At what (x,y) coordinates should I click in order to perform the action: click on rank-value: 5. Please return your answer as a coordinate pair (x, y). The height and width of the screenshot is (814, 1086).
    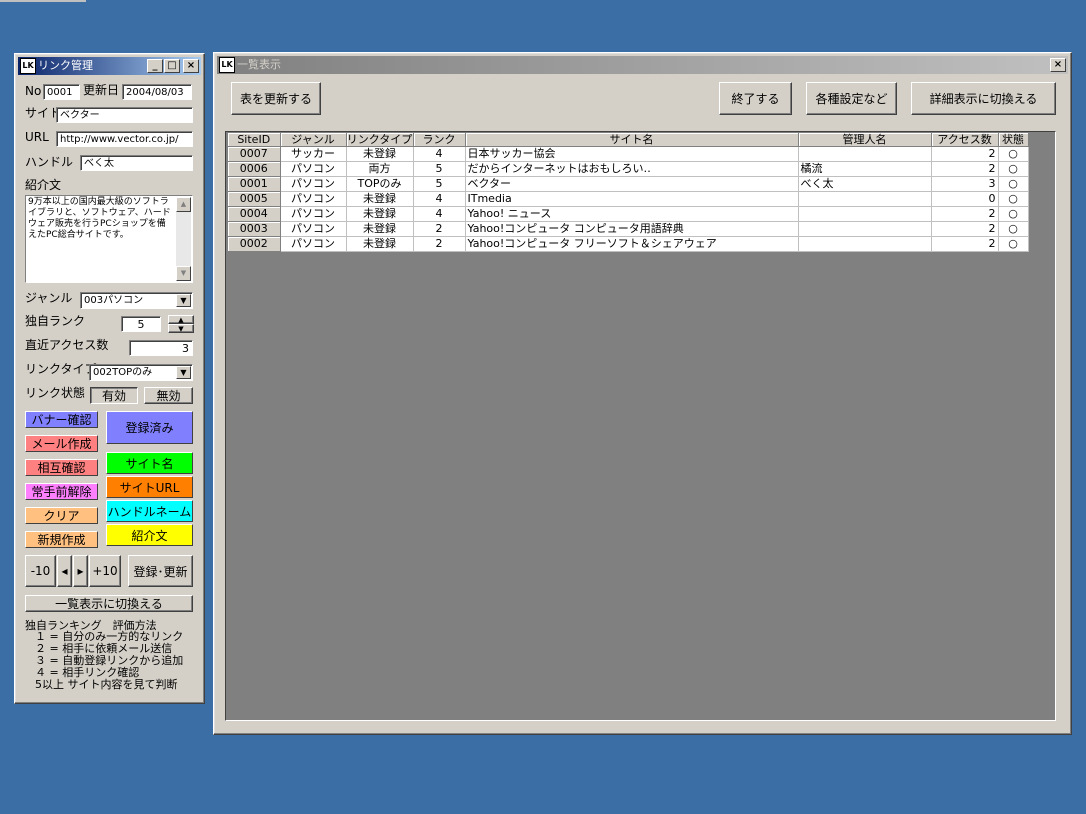
    Looking at the image, I should click on (141, 324).